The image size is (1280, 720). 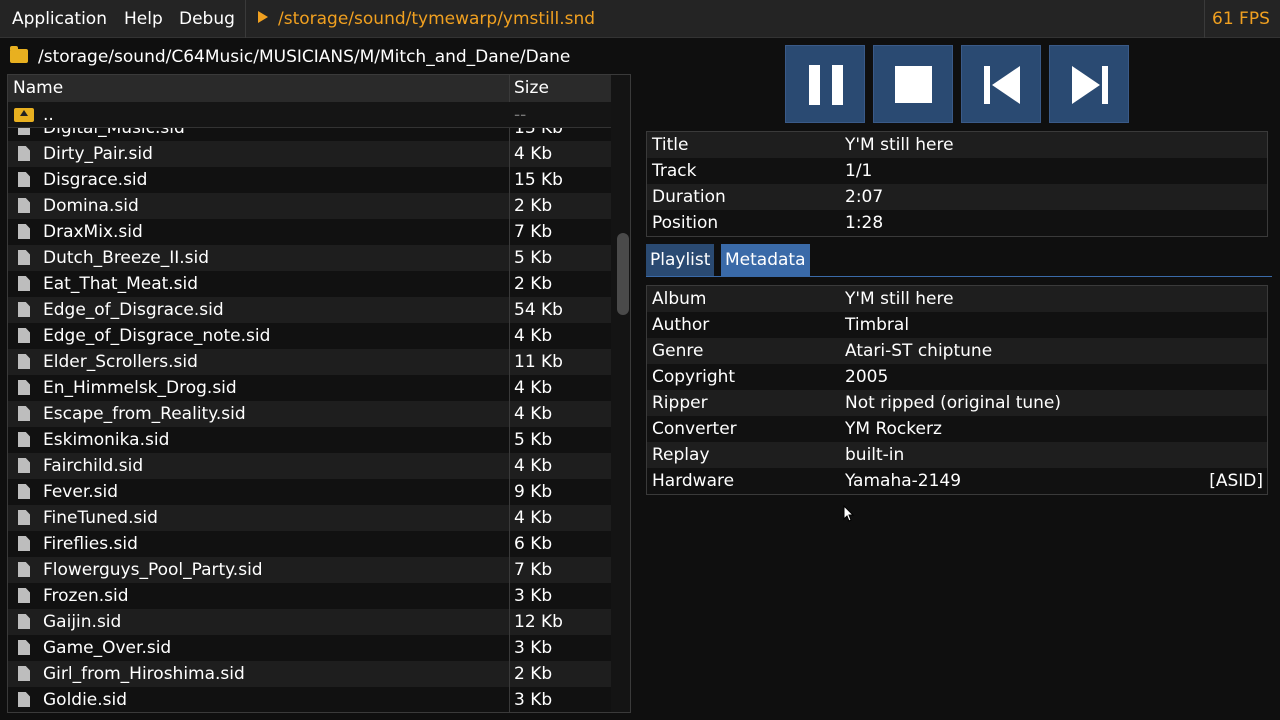 What do you see at coordinates (864, 197) in the screenshot?
I see `info-value: 2:07` at bounding box center [864, 197].